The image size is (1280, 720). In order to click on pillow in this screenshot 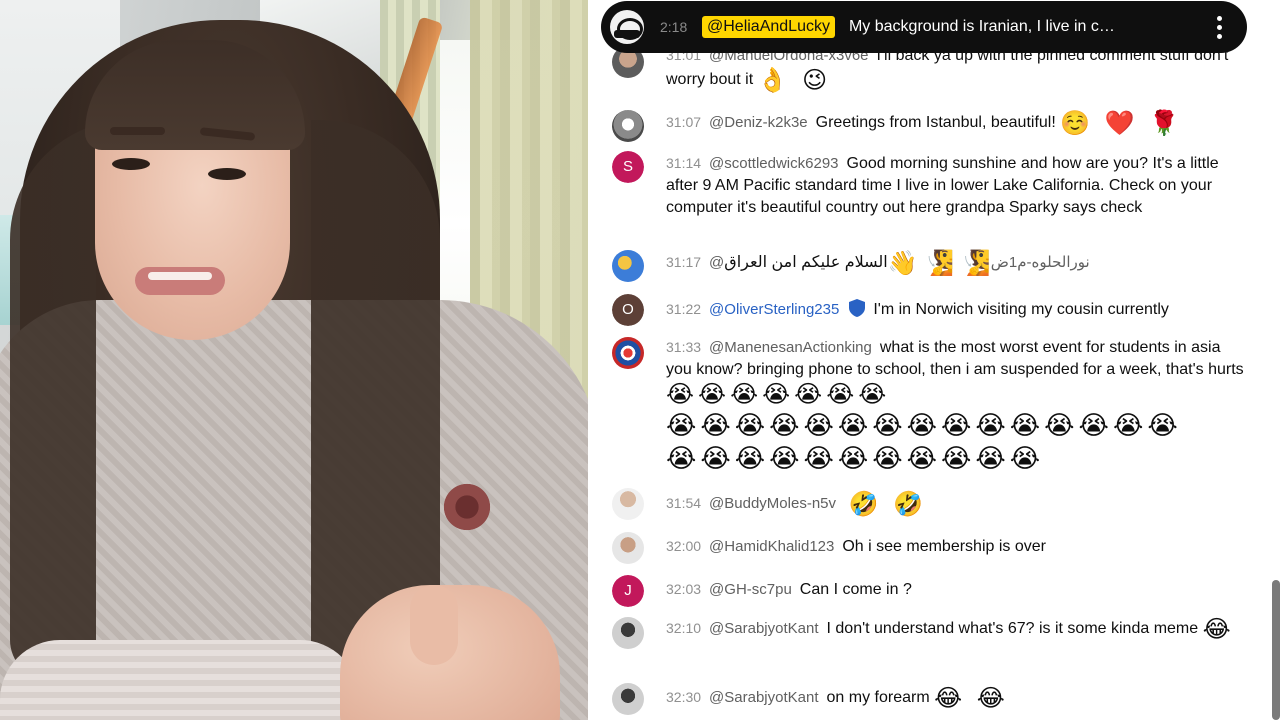, I will do `click(180, 680)`.